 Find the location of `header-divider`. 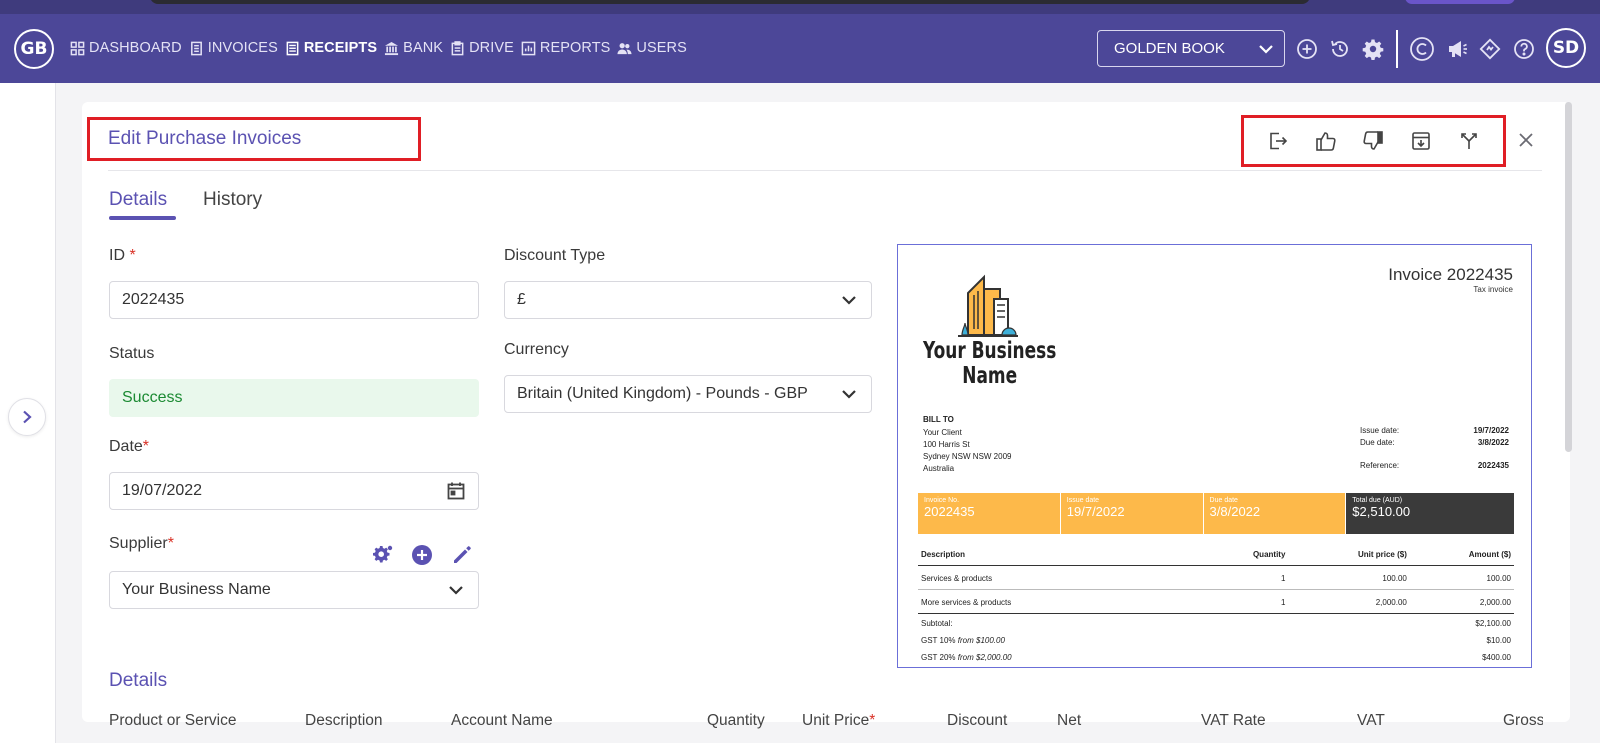

header-divider is located at coordinates (825, 170).